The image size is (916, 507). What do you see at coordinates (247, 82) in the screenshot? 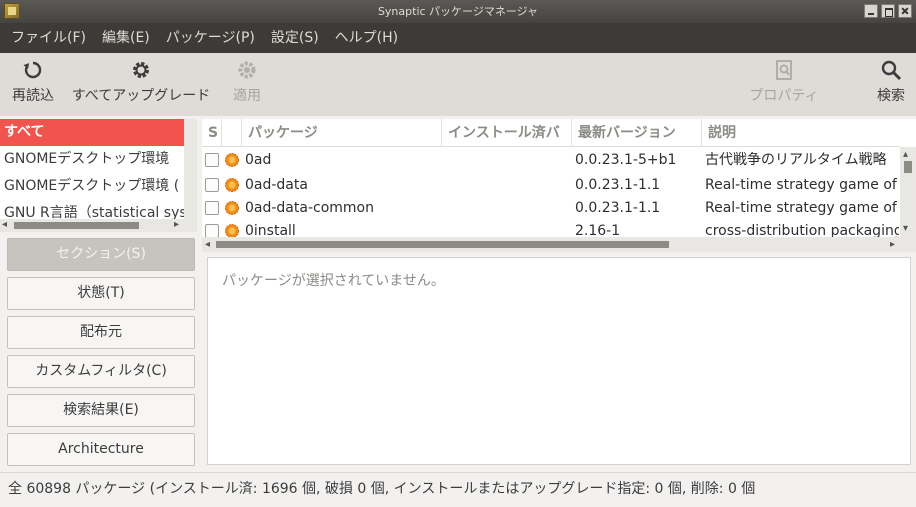
I see `apply-button: 適用` at bounding box center [247, 82].